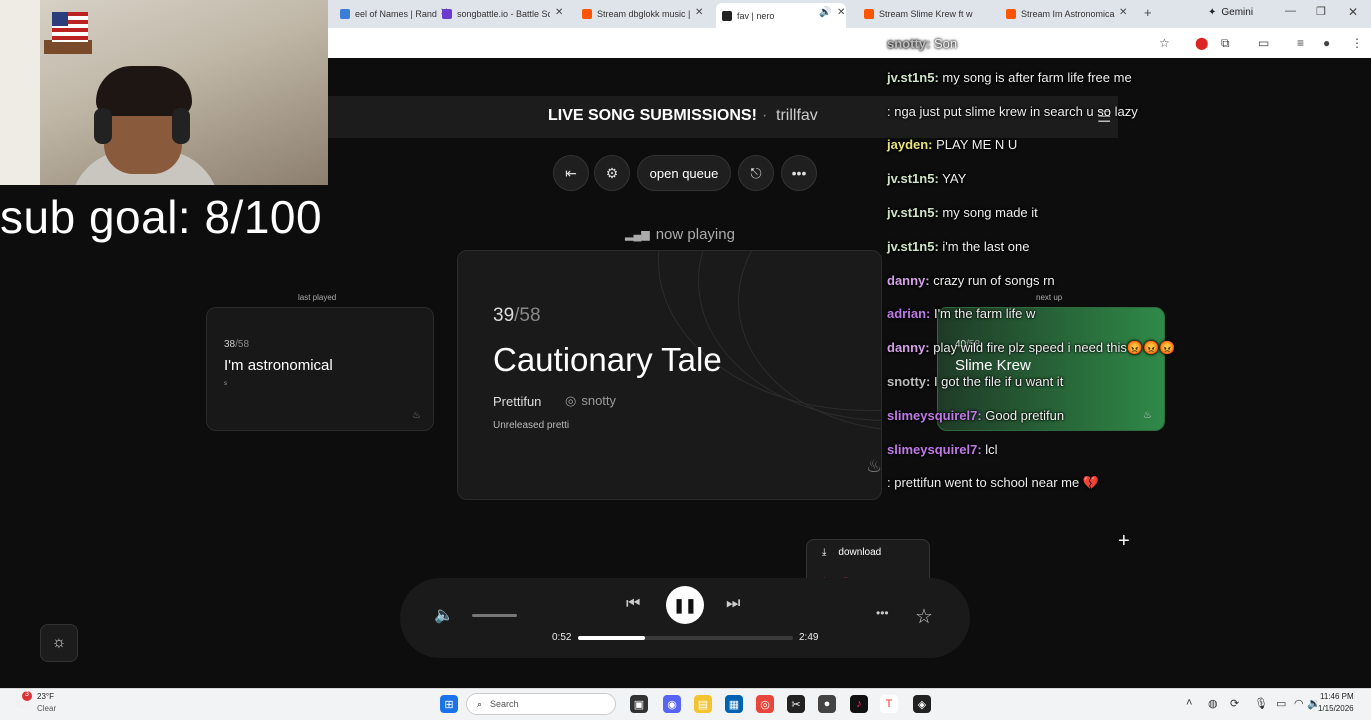 The height and width of the screenshot is (720, 1371). What do you see at coordinates (1230, 12) in the screenshot?
I see `gemini-button: ✦ Gemini` at bounding box center [1230, 12].